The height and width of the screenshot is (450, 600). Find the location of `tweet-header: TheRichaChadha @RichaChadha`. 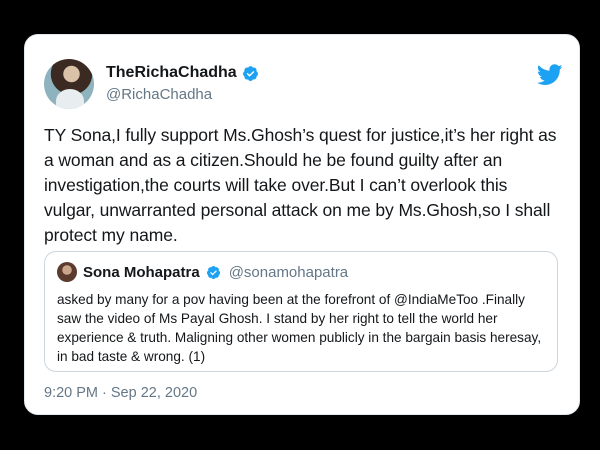

tweet-header: TheRichaChadha @RichaChadha is located at coordinates (303, 84).